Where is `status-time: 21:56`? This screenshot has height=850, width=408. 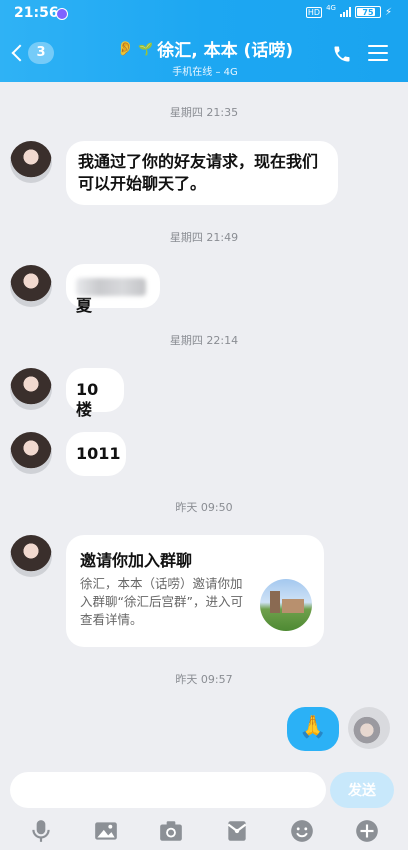 status-time: 21:56 is located at coordinates (36, 13).